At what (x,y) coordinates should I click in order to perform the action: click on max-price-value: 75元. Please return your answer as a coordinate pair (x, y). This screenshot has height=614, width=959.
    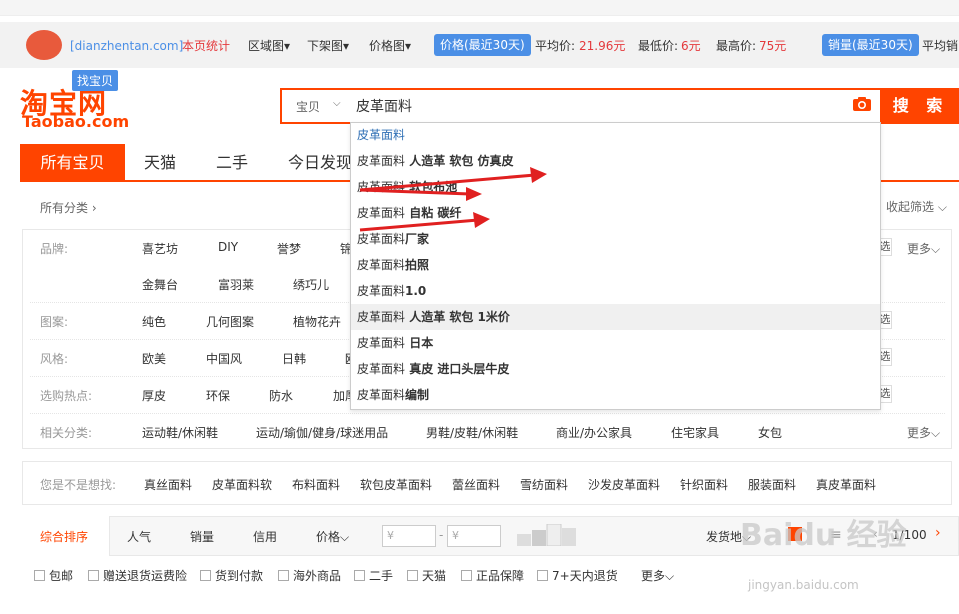
    Looking at the image, I should click on (773, 46).